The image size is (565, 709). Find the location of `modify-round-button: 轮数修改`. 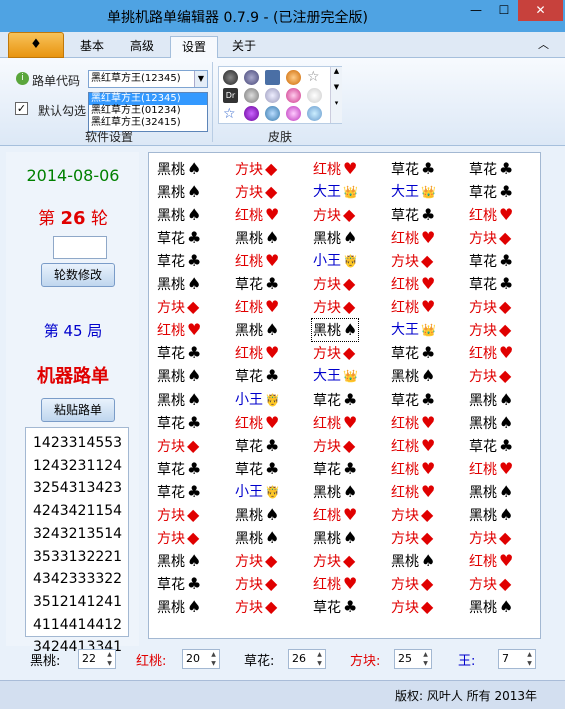

modify-round-button: 轮数修改 is located at coordinates (78, 275).